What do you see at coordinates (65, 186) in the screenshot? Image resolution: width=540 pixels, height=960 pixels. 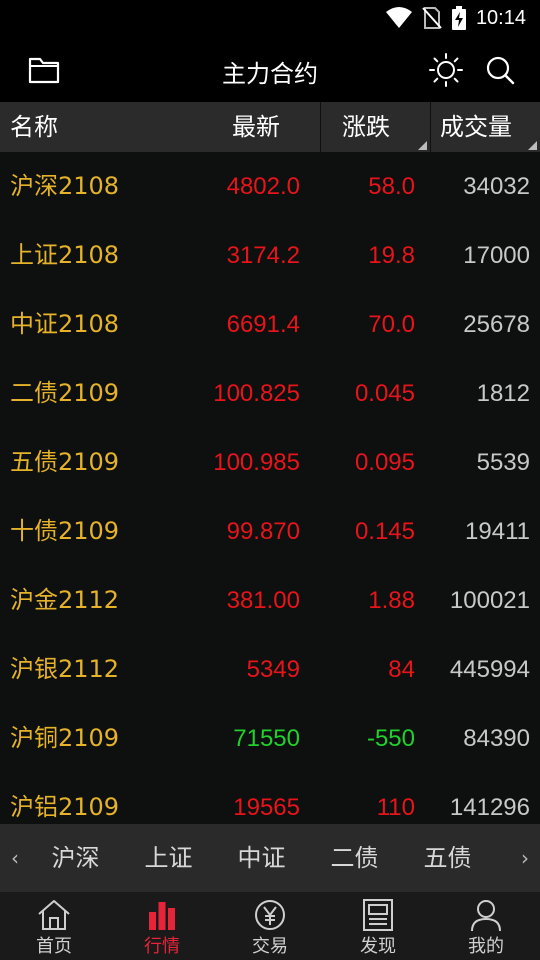 I see `contract-name: 沪深2108` at bounding box center [65, 186].